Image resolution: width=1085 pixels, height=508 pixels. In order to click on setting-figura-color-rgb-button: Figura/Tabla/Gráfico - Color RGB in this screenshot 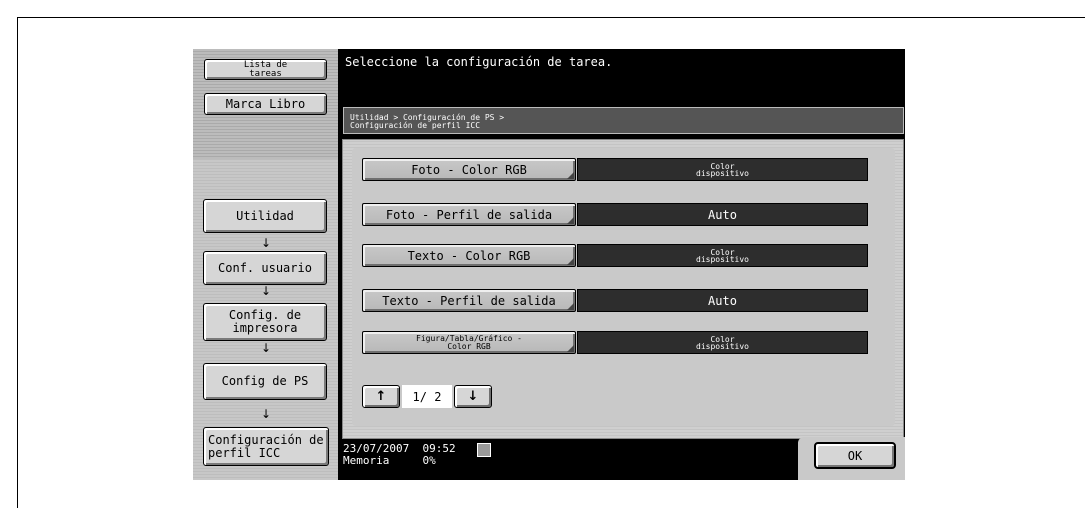, I will do `click(469, 342)`.